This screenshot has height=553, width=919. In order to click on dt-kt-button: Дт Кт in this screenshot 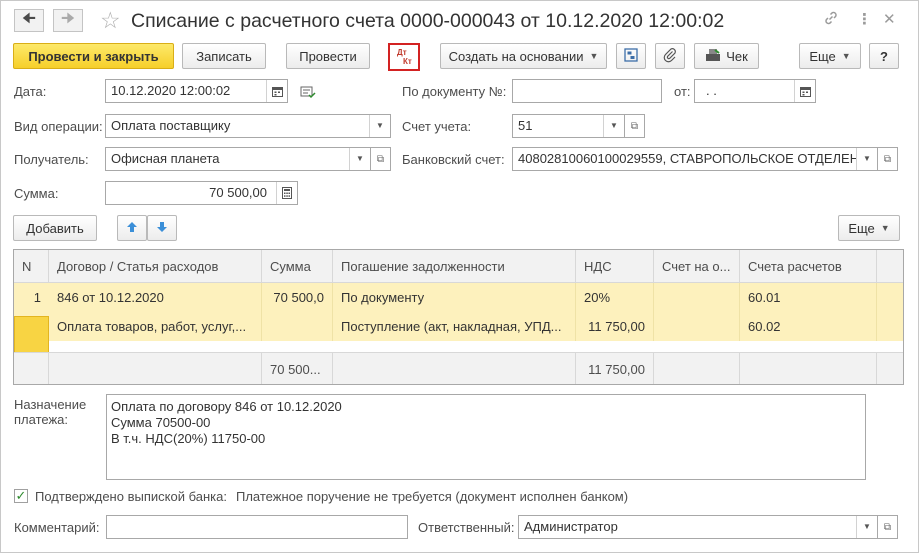, I will do `click(404, 57)`.